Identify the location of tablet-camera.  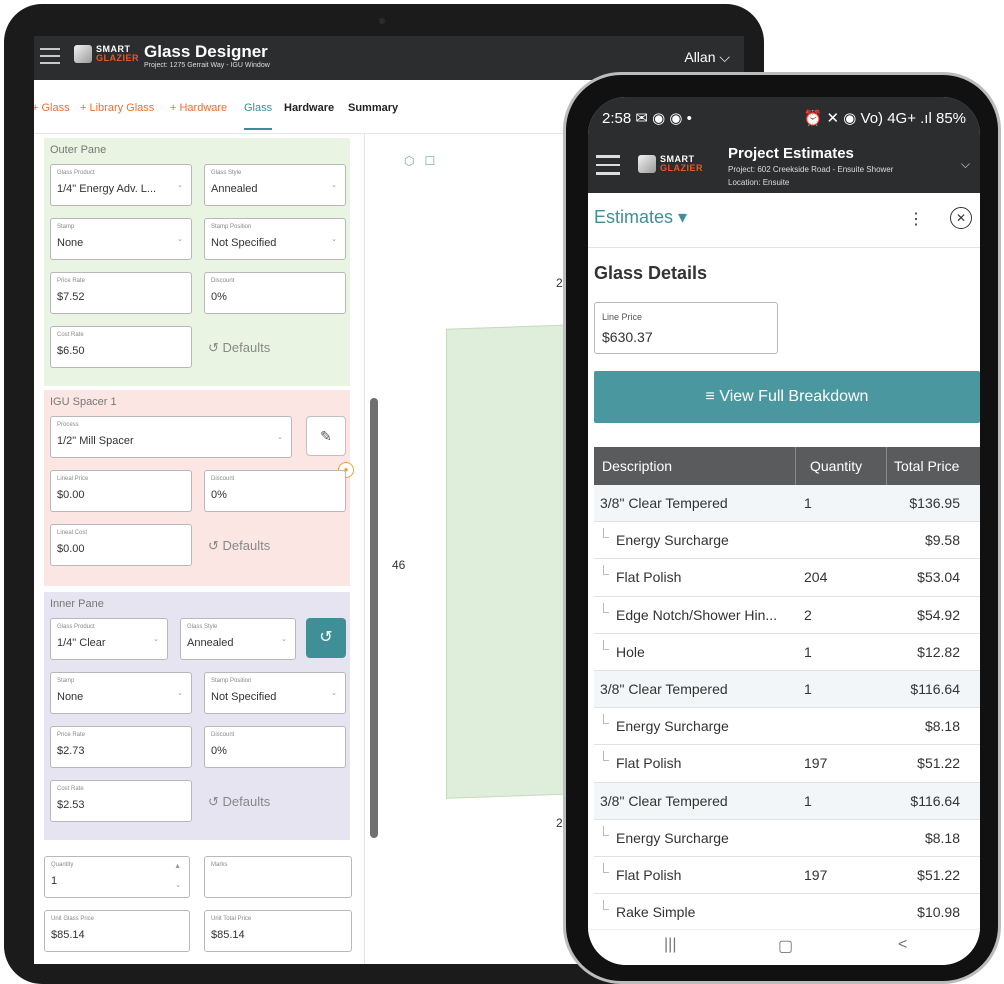
(382, 21).